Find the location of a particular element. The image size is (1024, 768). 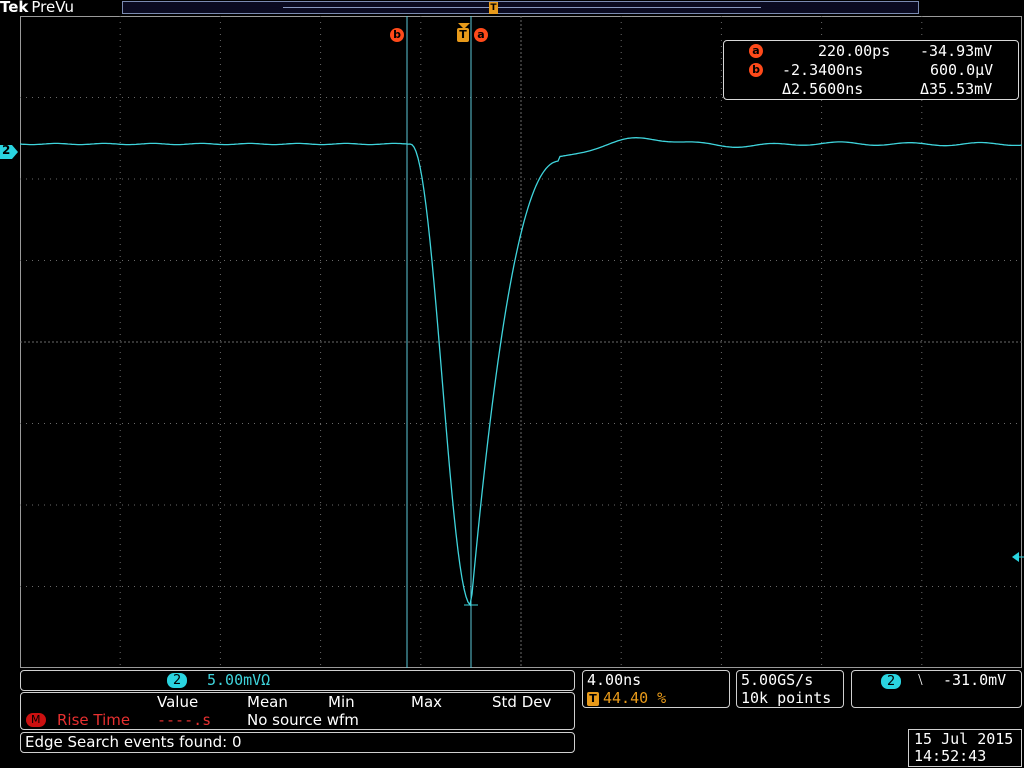

header-value: Value is located at coordinates (178, 702).